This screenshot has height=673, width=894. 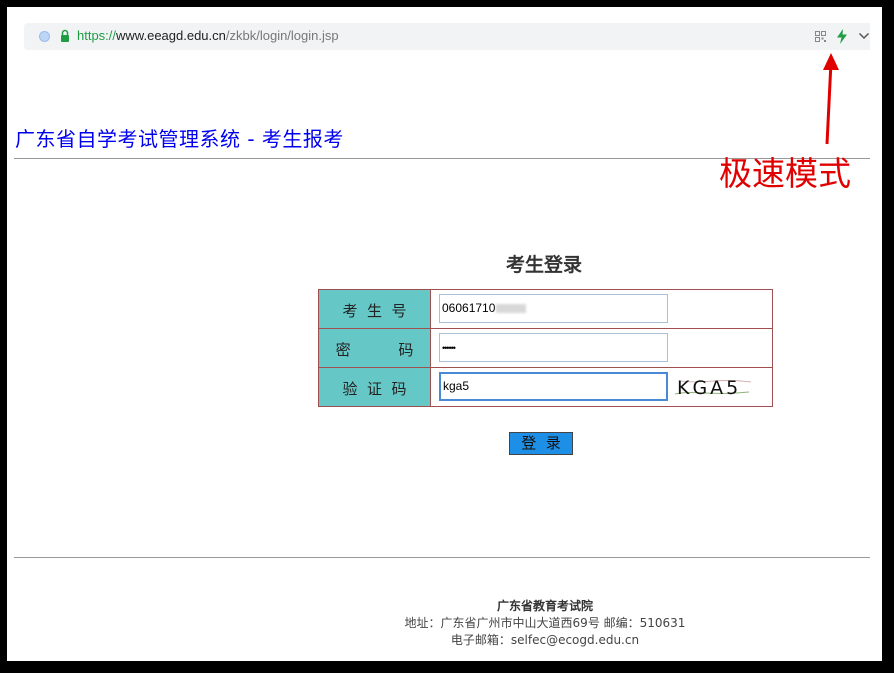 I want to click on password-input: ••••••, so click(x=553, y=347).